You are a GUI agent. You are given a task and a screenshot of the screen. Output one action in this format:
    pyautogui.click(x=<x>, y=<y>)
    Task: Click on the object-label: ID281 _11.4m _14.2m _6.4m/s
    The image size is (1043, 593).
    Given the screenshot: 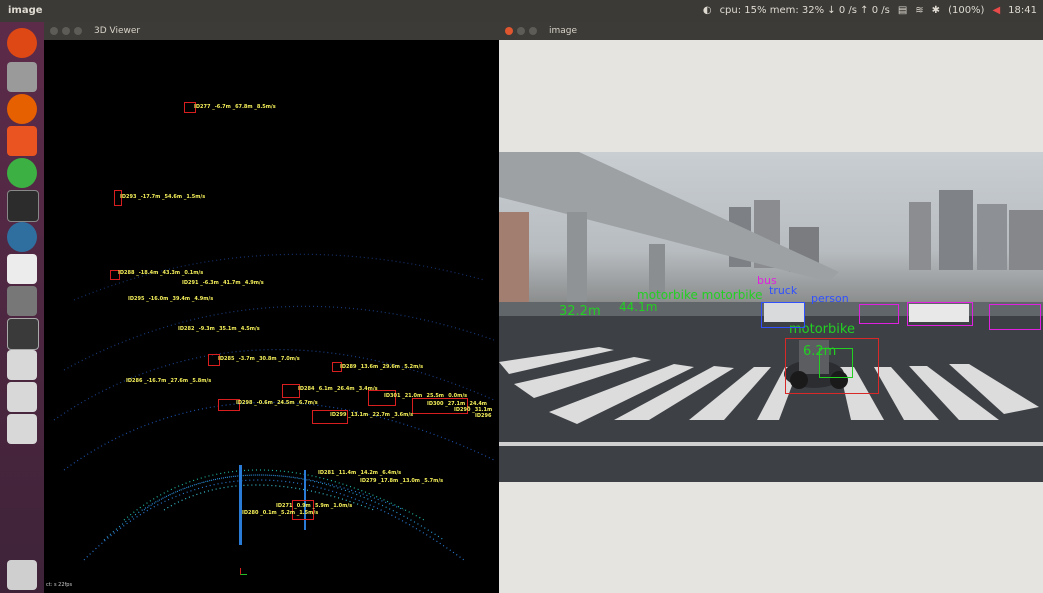 What is the action you would take?
    pyautogui.click(x=360, y=473)
    